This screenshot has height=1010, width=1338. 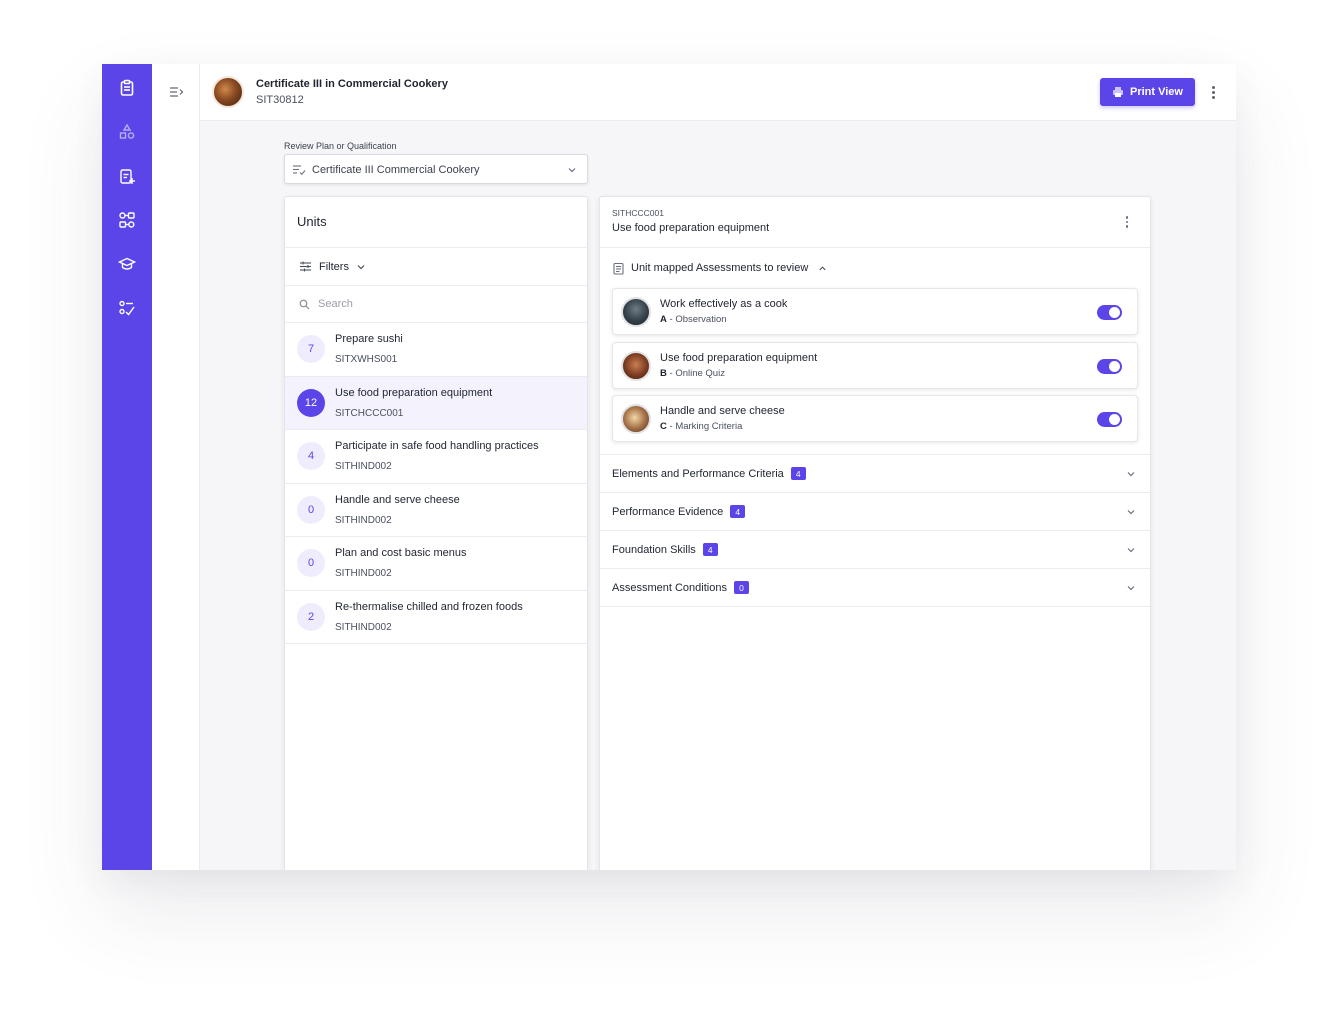 I want to click on unit-name: Handle and serve cheese, so click(x=397, y=499).